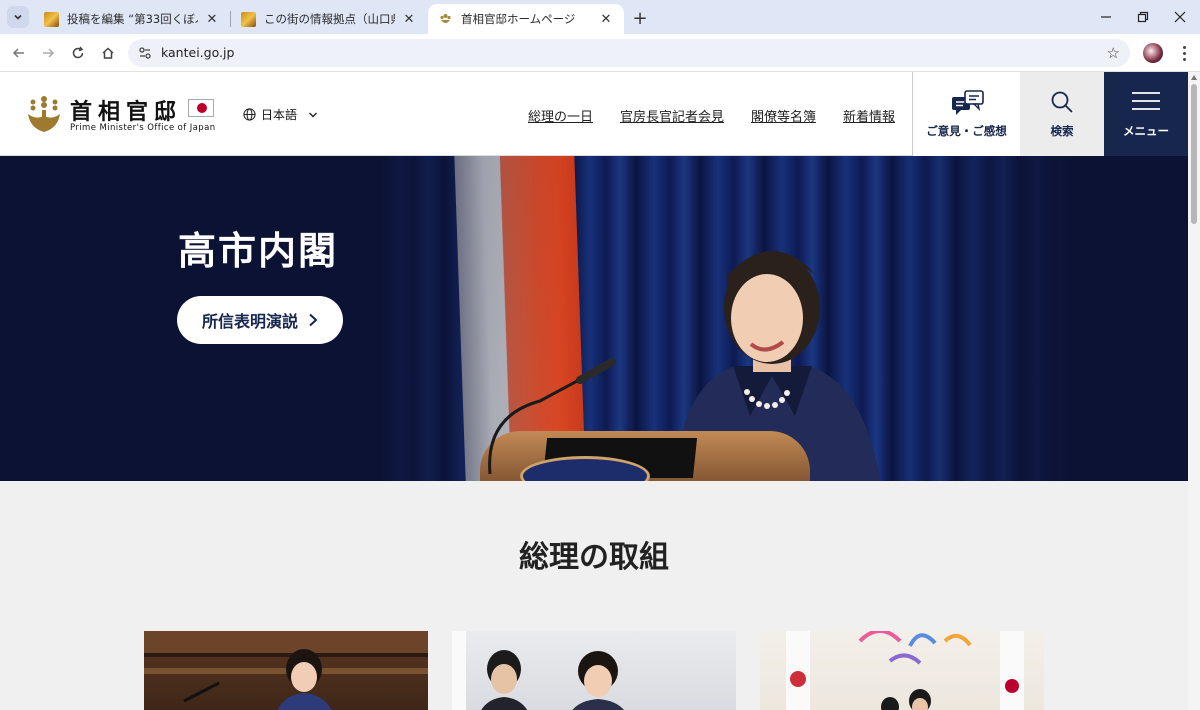 The image size is (1200, 710). I want to click on search-label: 検索, so click(1062, 131).